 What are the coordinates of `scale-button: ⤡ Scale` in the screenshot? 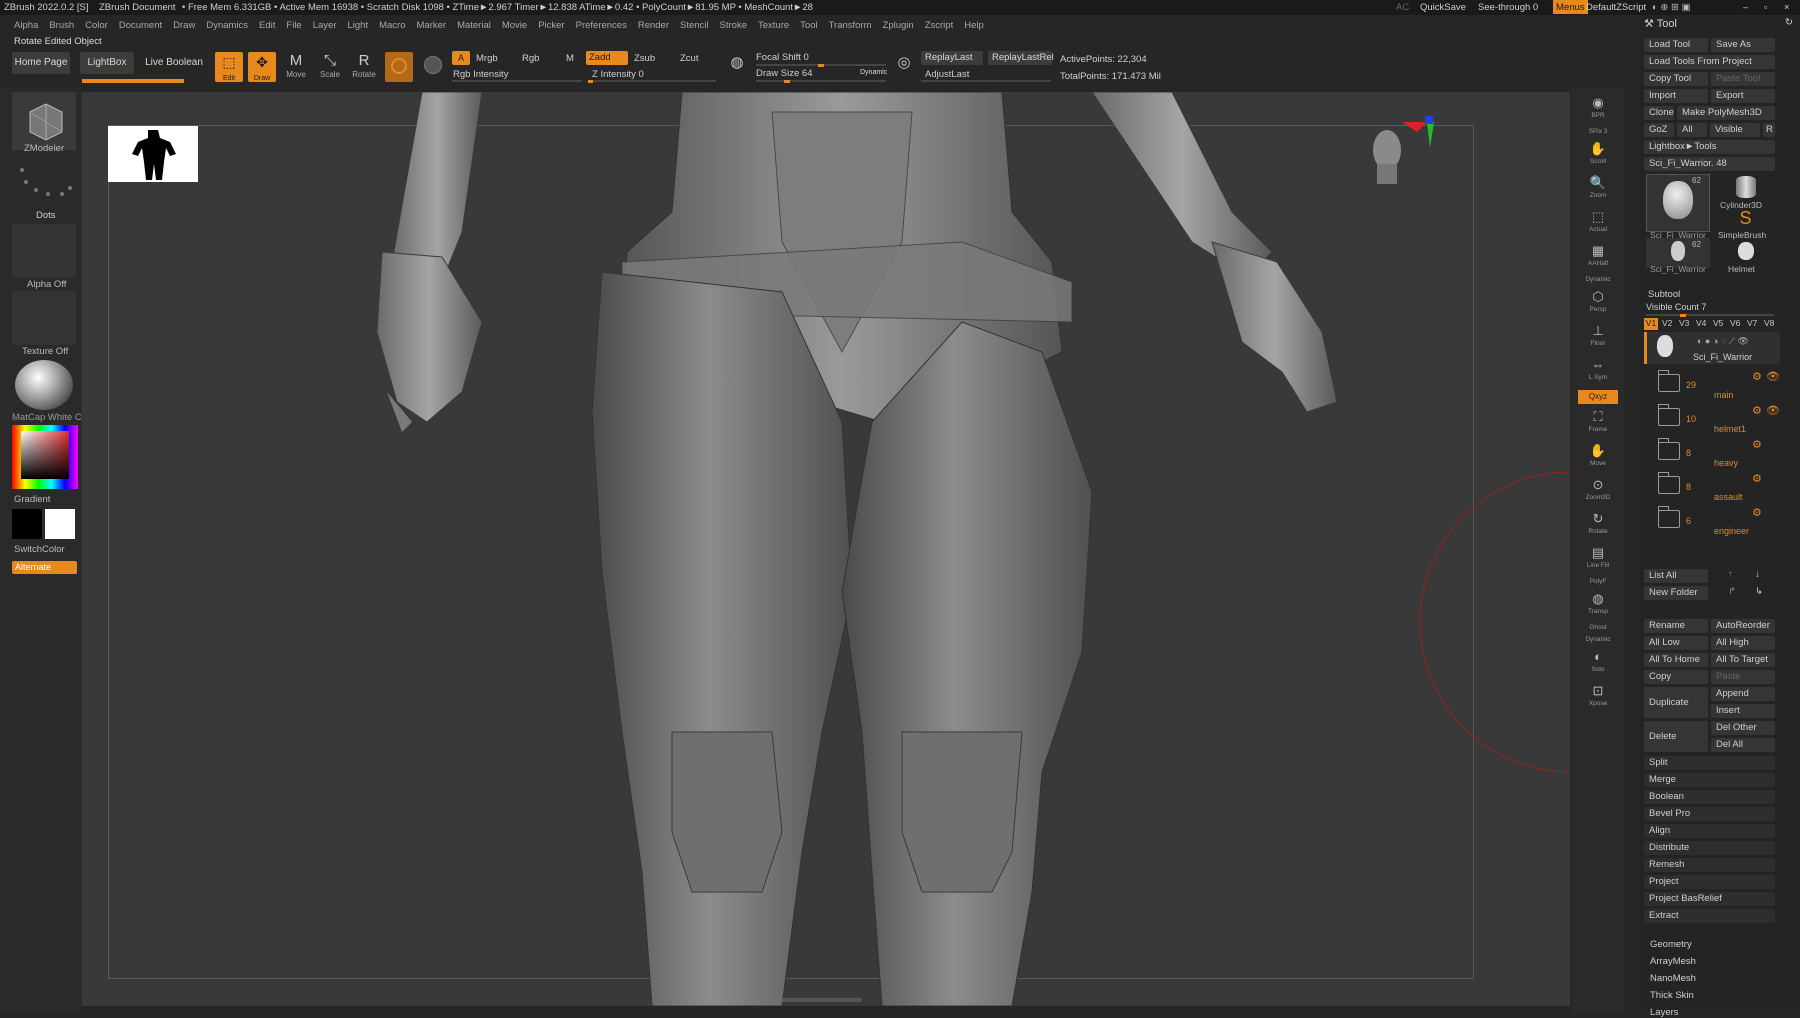 It's located at (330, 67).